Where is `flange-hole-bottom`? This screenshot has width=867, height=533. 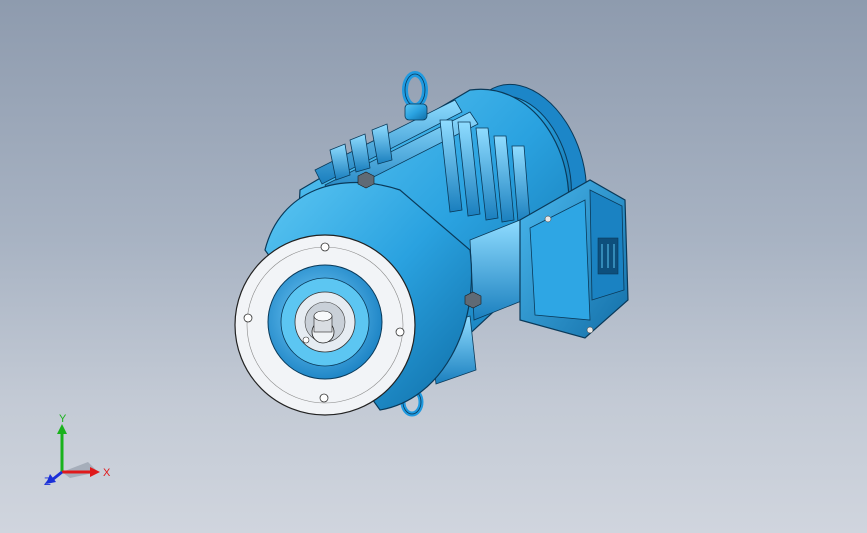 flange-hole-bottom is located at coordinates (324, 398).